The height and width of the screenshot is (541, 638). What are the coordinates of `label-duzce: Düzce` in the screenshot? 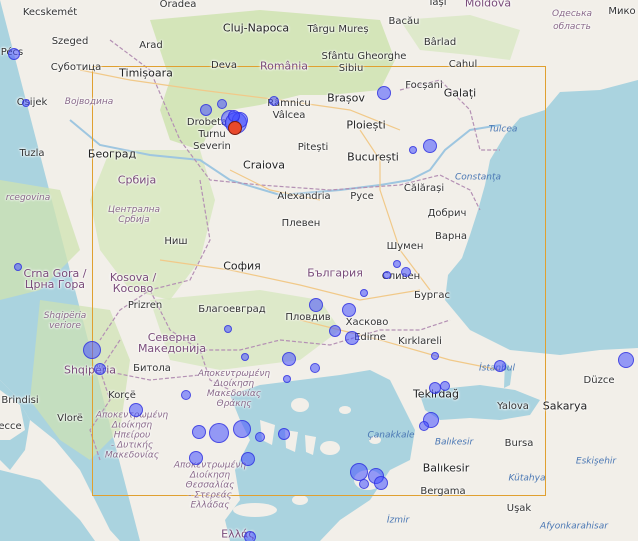 It's located at (599, 380).